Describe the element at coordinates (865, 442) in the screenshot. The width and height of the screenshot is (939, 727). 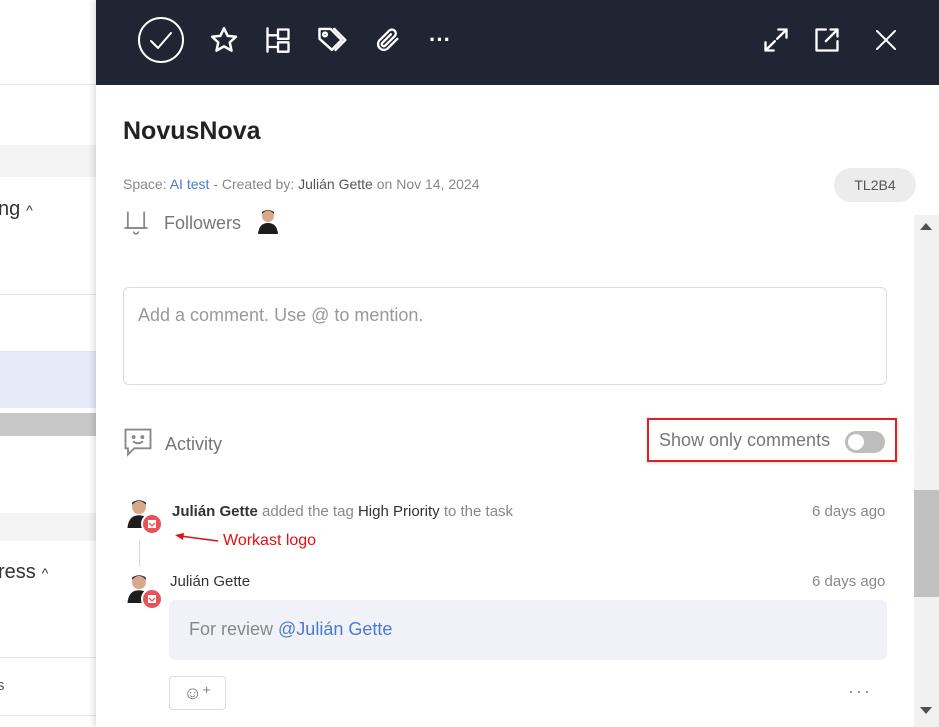
I see `show-only-comments-toggle` at that location.